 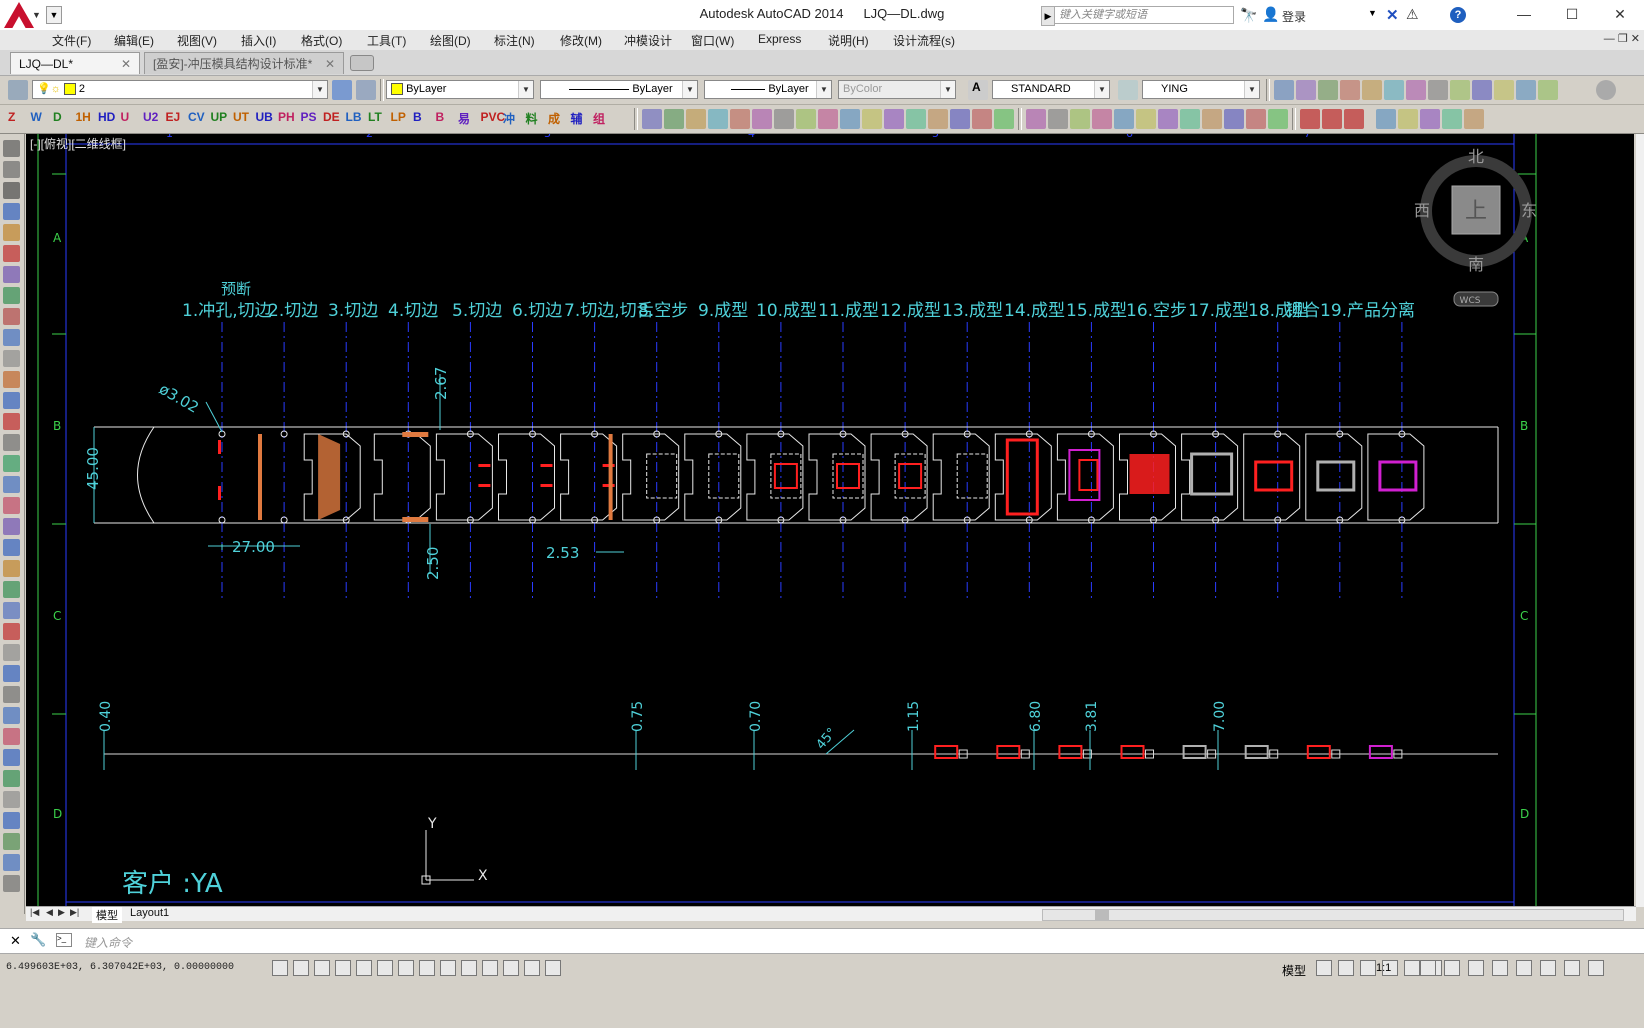 I want to click on search-input: 键入关键字或短语, so click(x=1144, y=15).